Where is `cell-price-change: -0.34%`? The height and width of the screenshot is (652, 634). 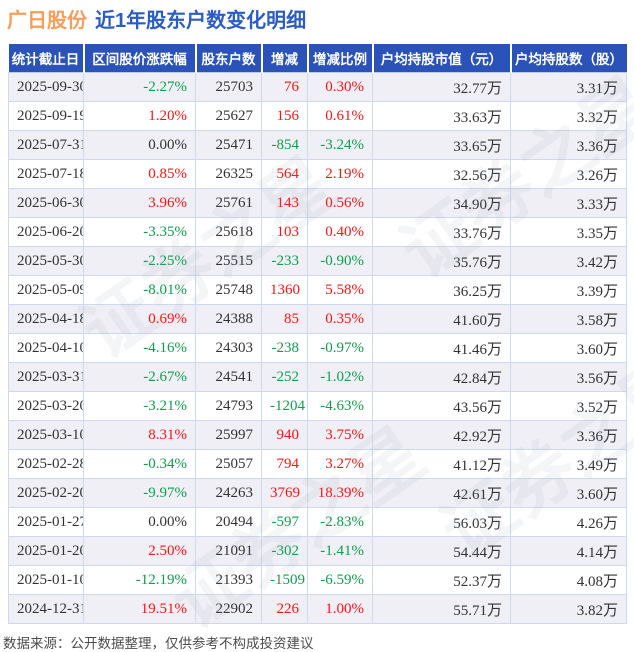 cell-price-change: -0.34% is located at coordinates (139, 464).